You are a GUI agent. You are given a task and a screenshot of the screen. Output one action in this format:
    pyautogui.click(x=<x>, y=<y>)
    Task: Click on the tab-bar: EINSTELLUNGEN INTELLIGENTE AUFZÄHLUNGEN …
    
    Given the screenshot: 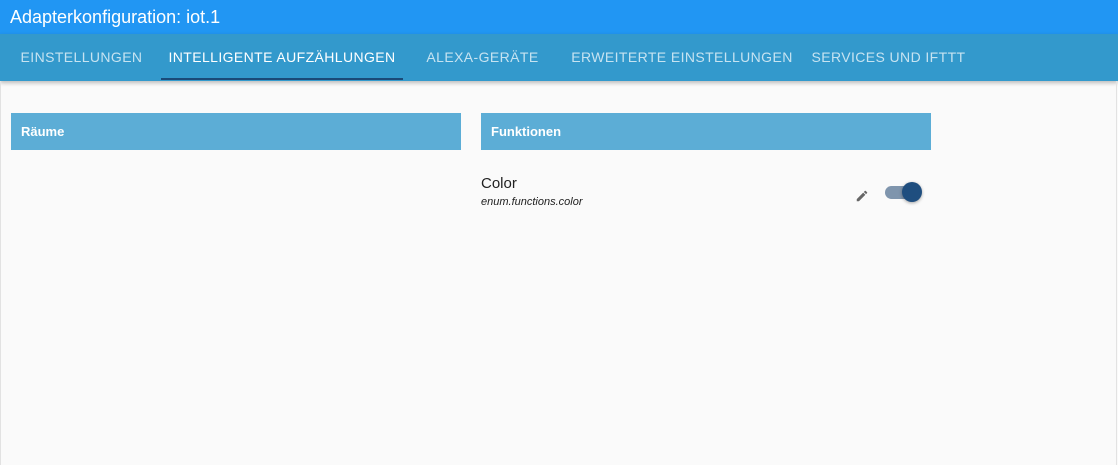 What is the action you would take?
    pyautogui.click(x=559, y=57)
    